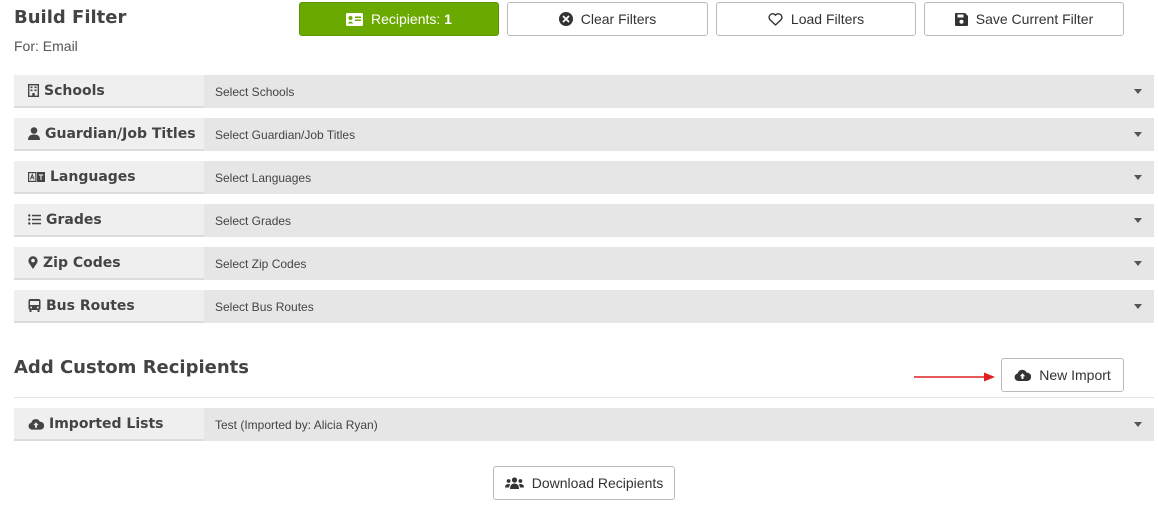  Describe the element at coordinates (679, 306) in the screenshot. I see `bus-routes-select: Select Bus Routes` at that location.